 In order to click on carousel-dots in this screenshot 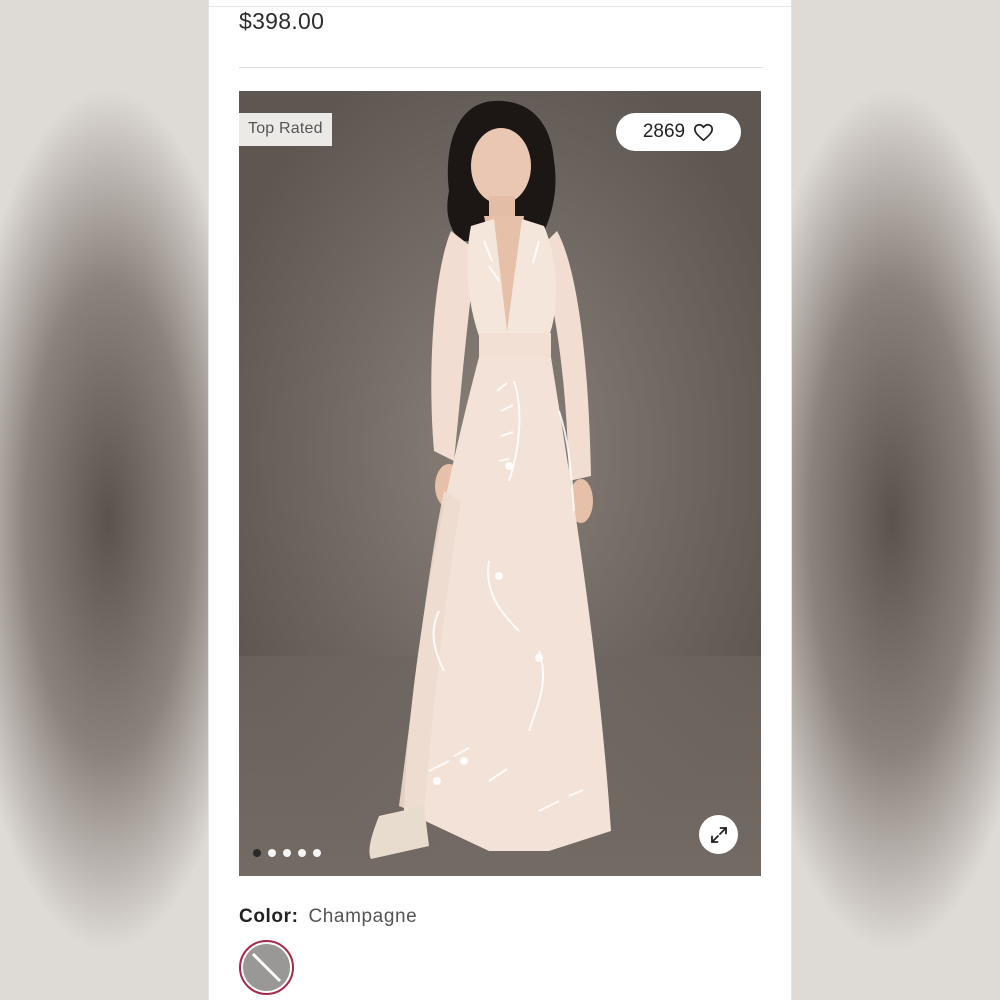, I will do `click(287, 853)`.